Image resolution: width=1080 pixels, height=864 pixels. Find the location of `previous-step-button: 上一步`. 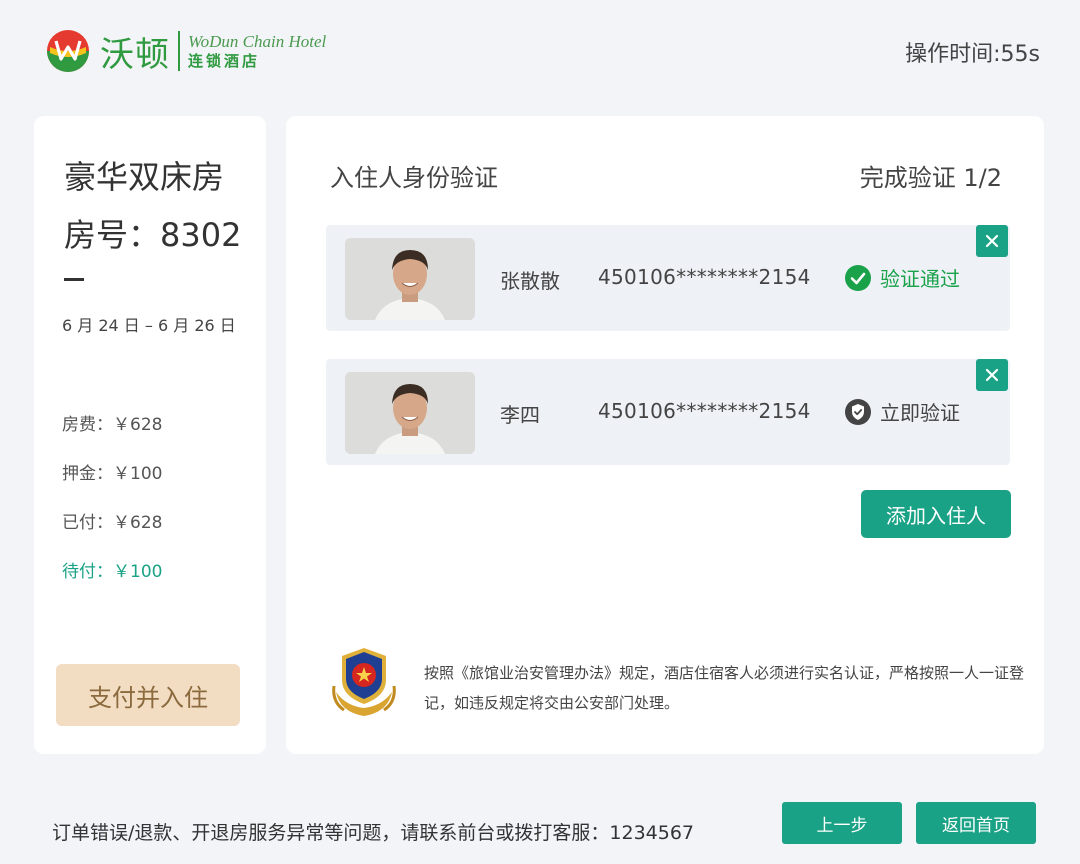

previous-step-button: 上一步 is located at coordinates (842, 823).